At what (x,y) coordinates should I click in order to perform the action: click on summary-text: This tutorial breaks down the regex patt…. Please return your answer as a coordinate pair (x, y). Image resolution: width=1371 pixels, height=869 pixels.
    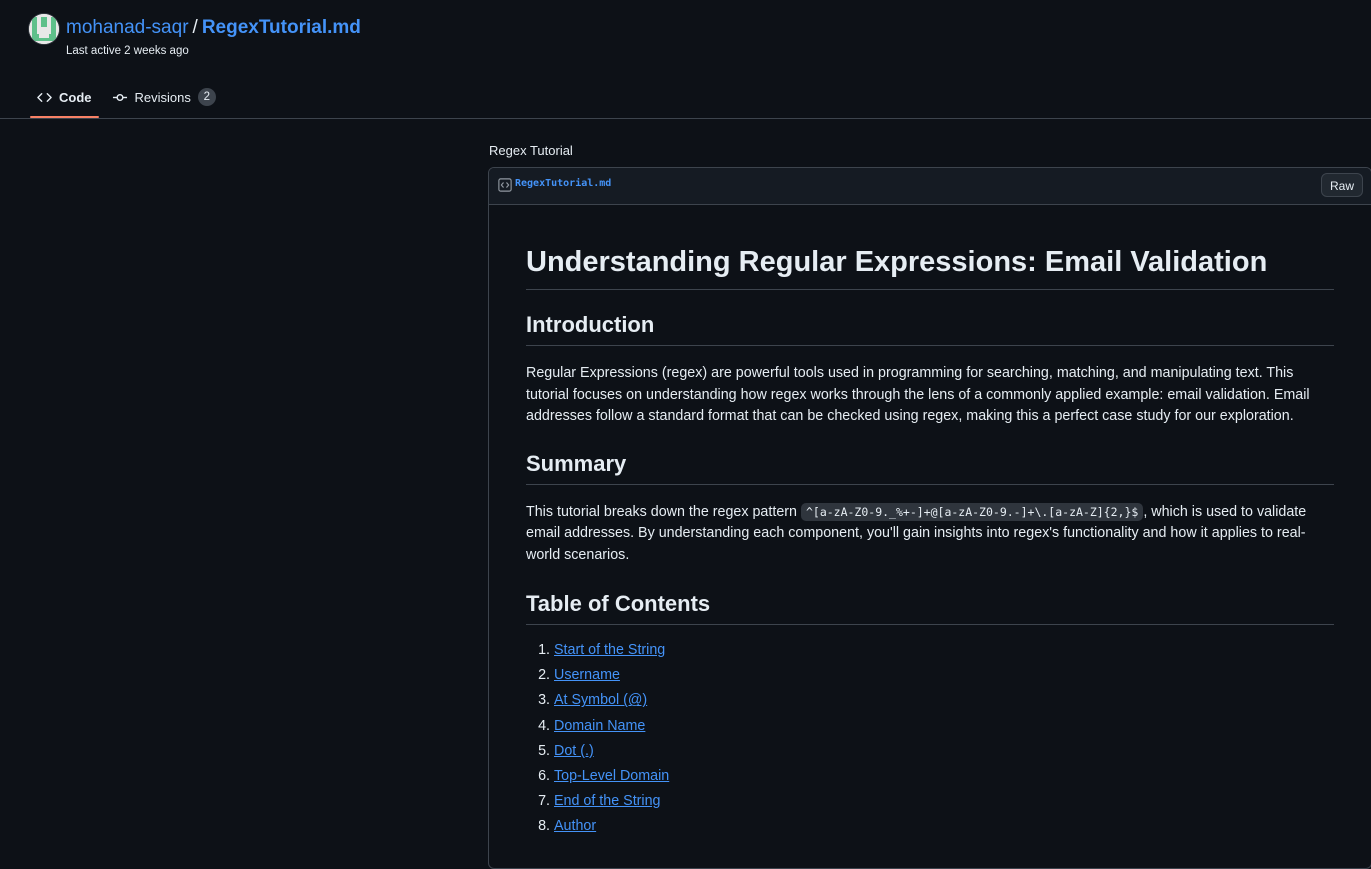
    Looking at the image, I should click on (930, 534).